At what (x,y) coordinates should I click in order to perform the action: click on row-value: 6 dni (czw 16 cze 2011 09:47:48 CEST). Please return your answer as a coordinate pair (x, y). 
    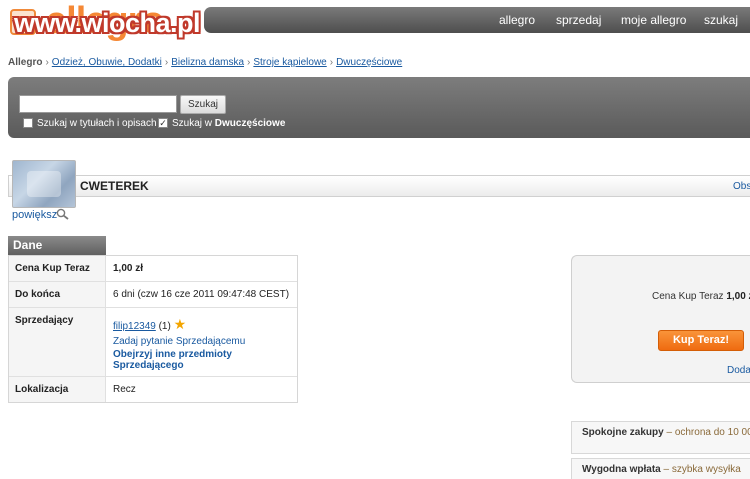
    Looking at the image, I should click on (201, 294).